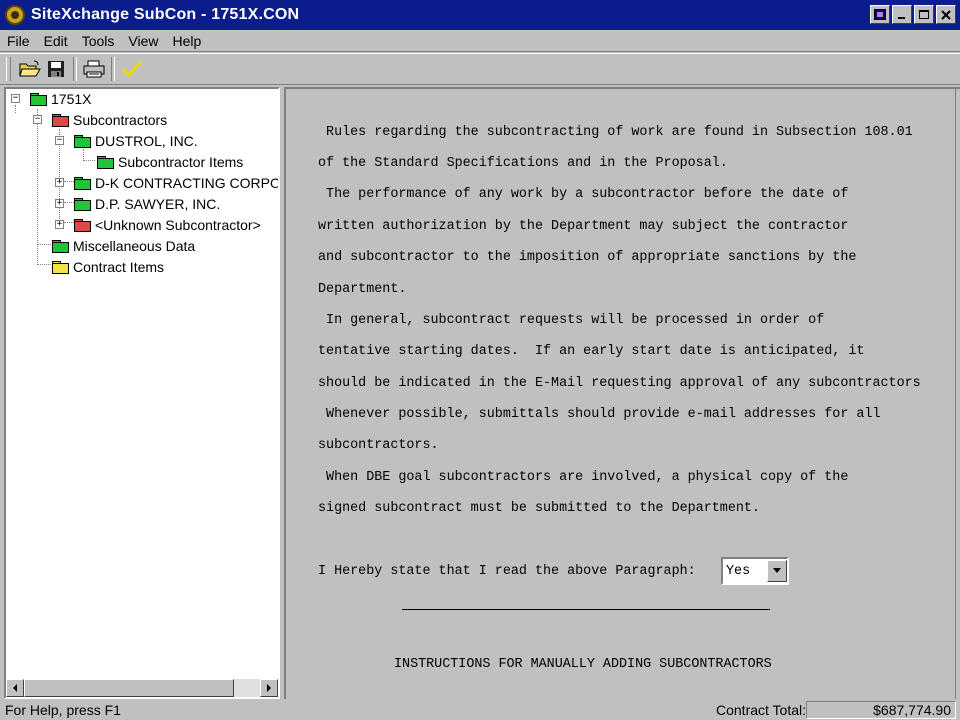 Image resolution: width=960 pixels, height=720 pixels. What do you see at coordinates (63, 710) in the screenshot?
I see `status-help-text: For Help, press F1` at bounding box center [63, 710].